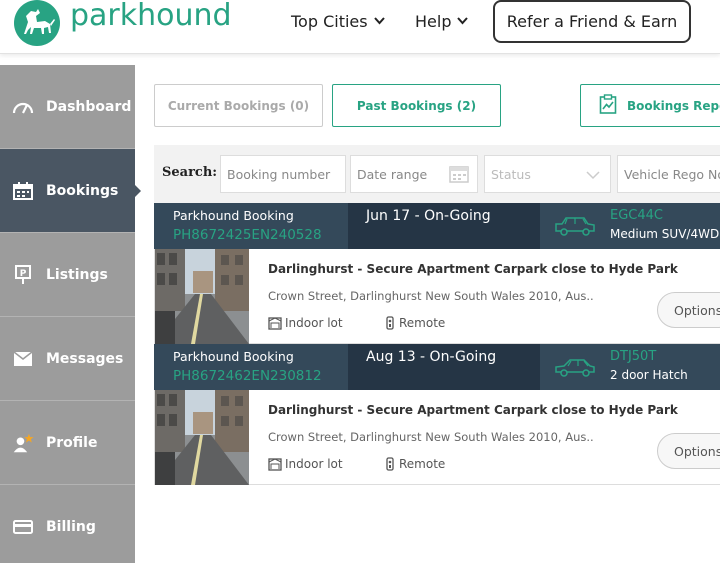 This screenshot has width=720, height=563. I want to click on tab-current-bookings: Current Bookings (0), so click(238, 105).